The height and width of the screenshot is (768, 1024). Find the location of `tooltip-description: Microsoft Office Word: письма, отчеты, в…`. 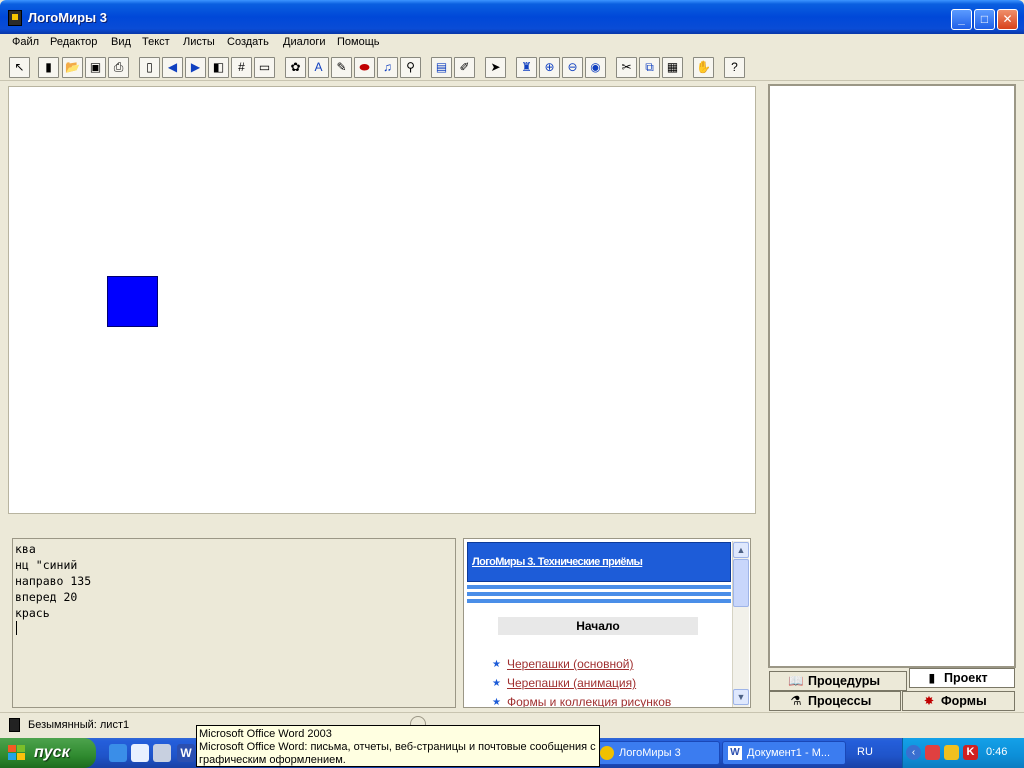

tooltip-description: Microsoft Office Word: письма, отчеты, в… is located at coordinates (397, 747).